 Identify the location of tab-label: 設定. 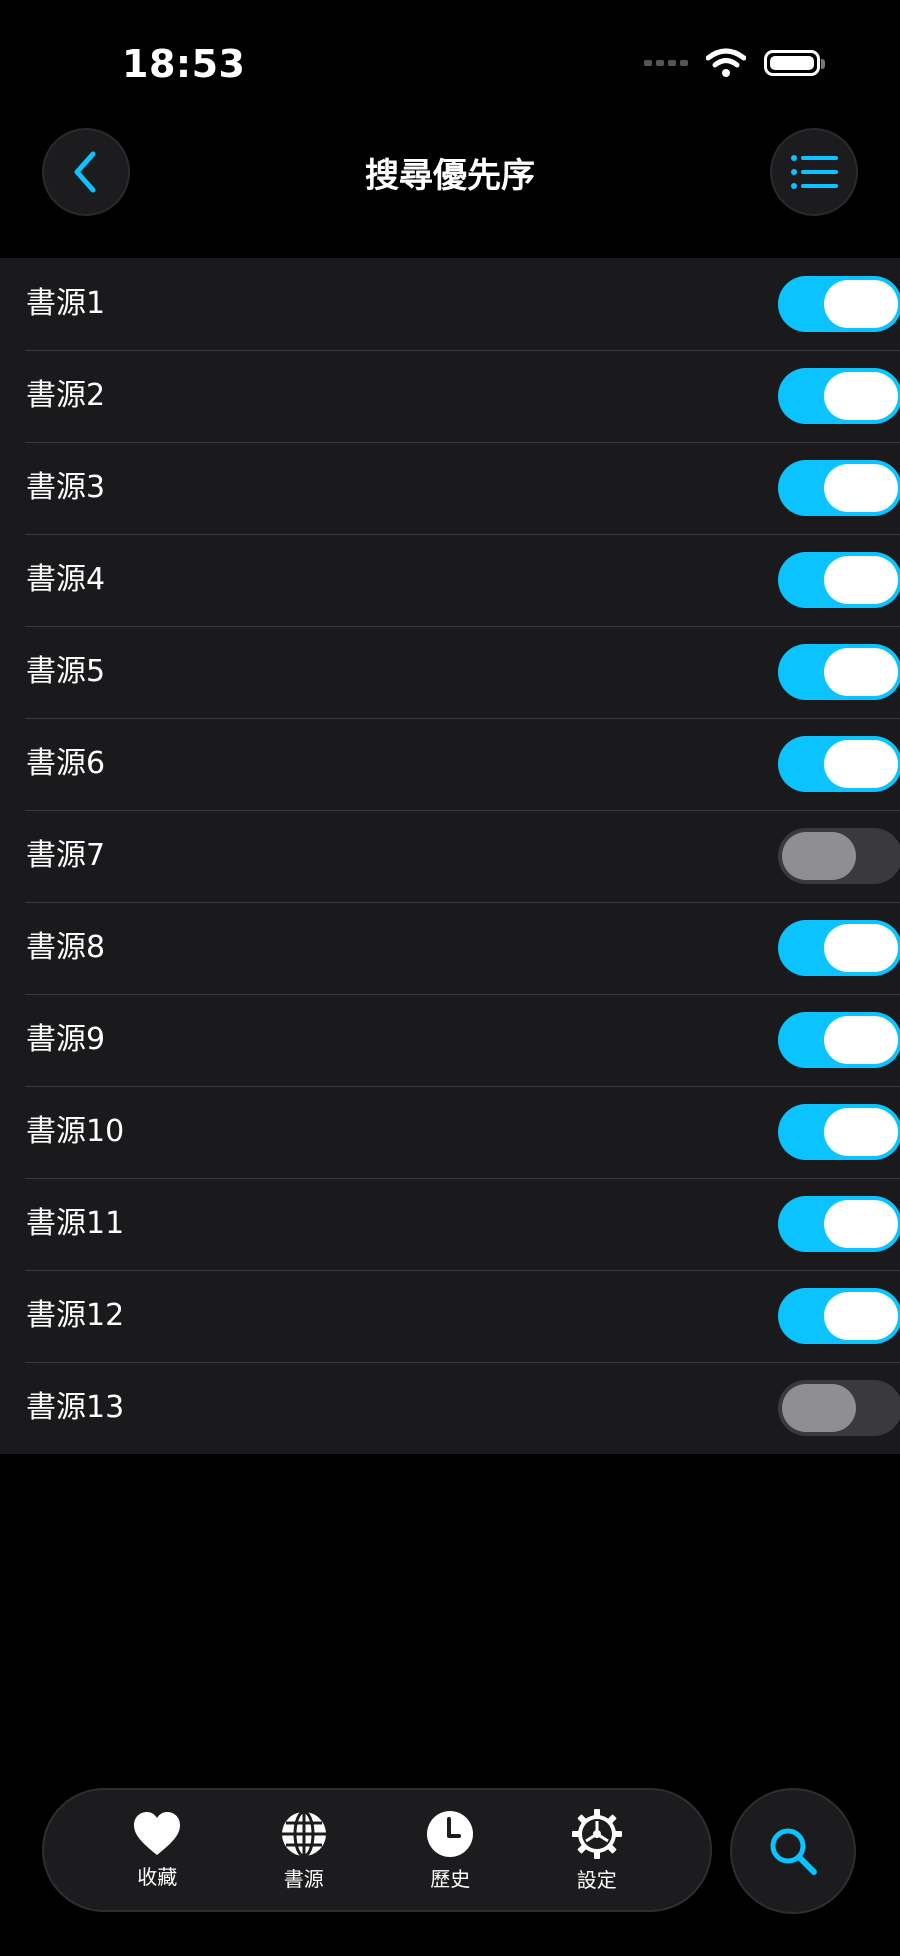
(596, 1879).